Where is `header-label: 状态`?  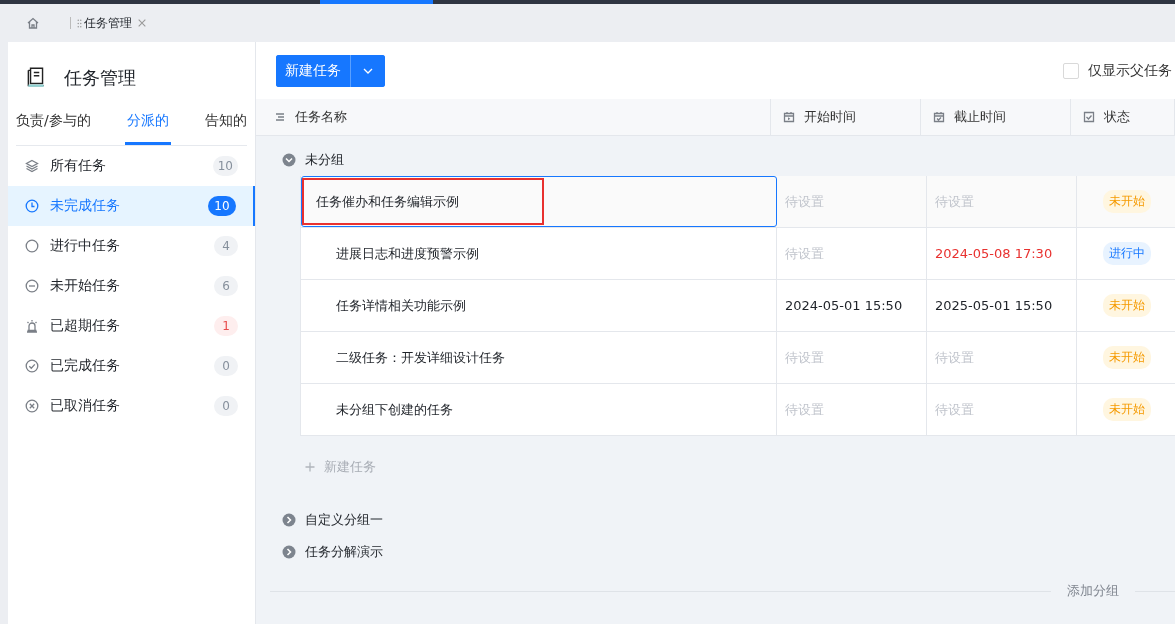
header-label: 状态 is located at coordinates (1117, 117).